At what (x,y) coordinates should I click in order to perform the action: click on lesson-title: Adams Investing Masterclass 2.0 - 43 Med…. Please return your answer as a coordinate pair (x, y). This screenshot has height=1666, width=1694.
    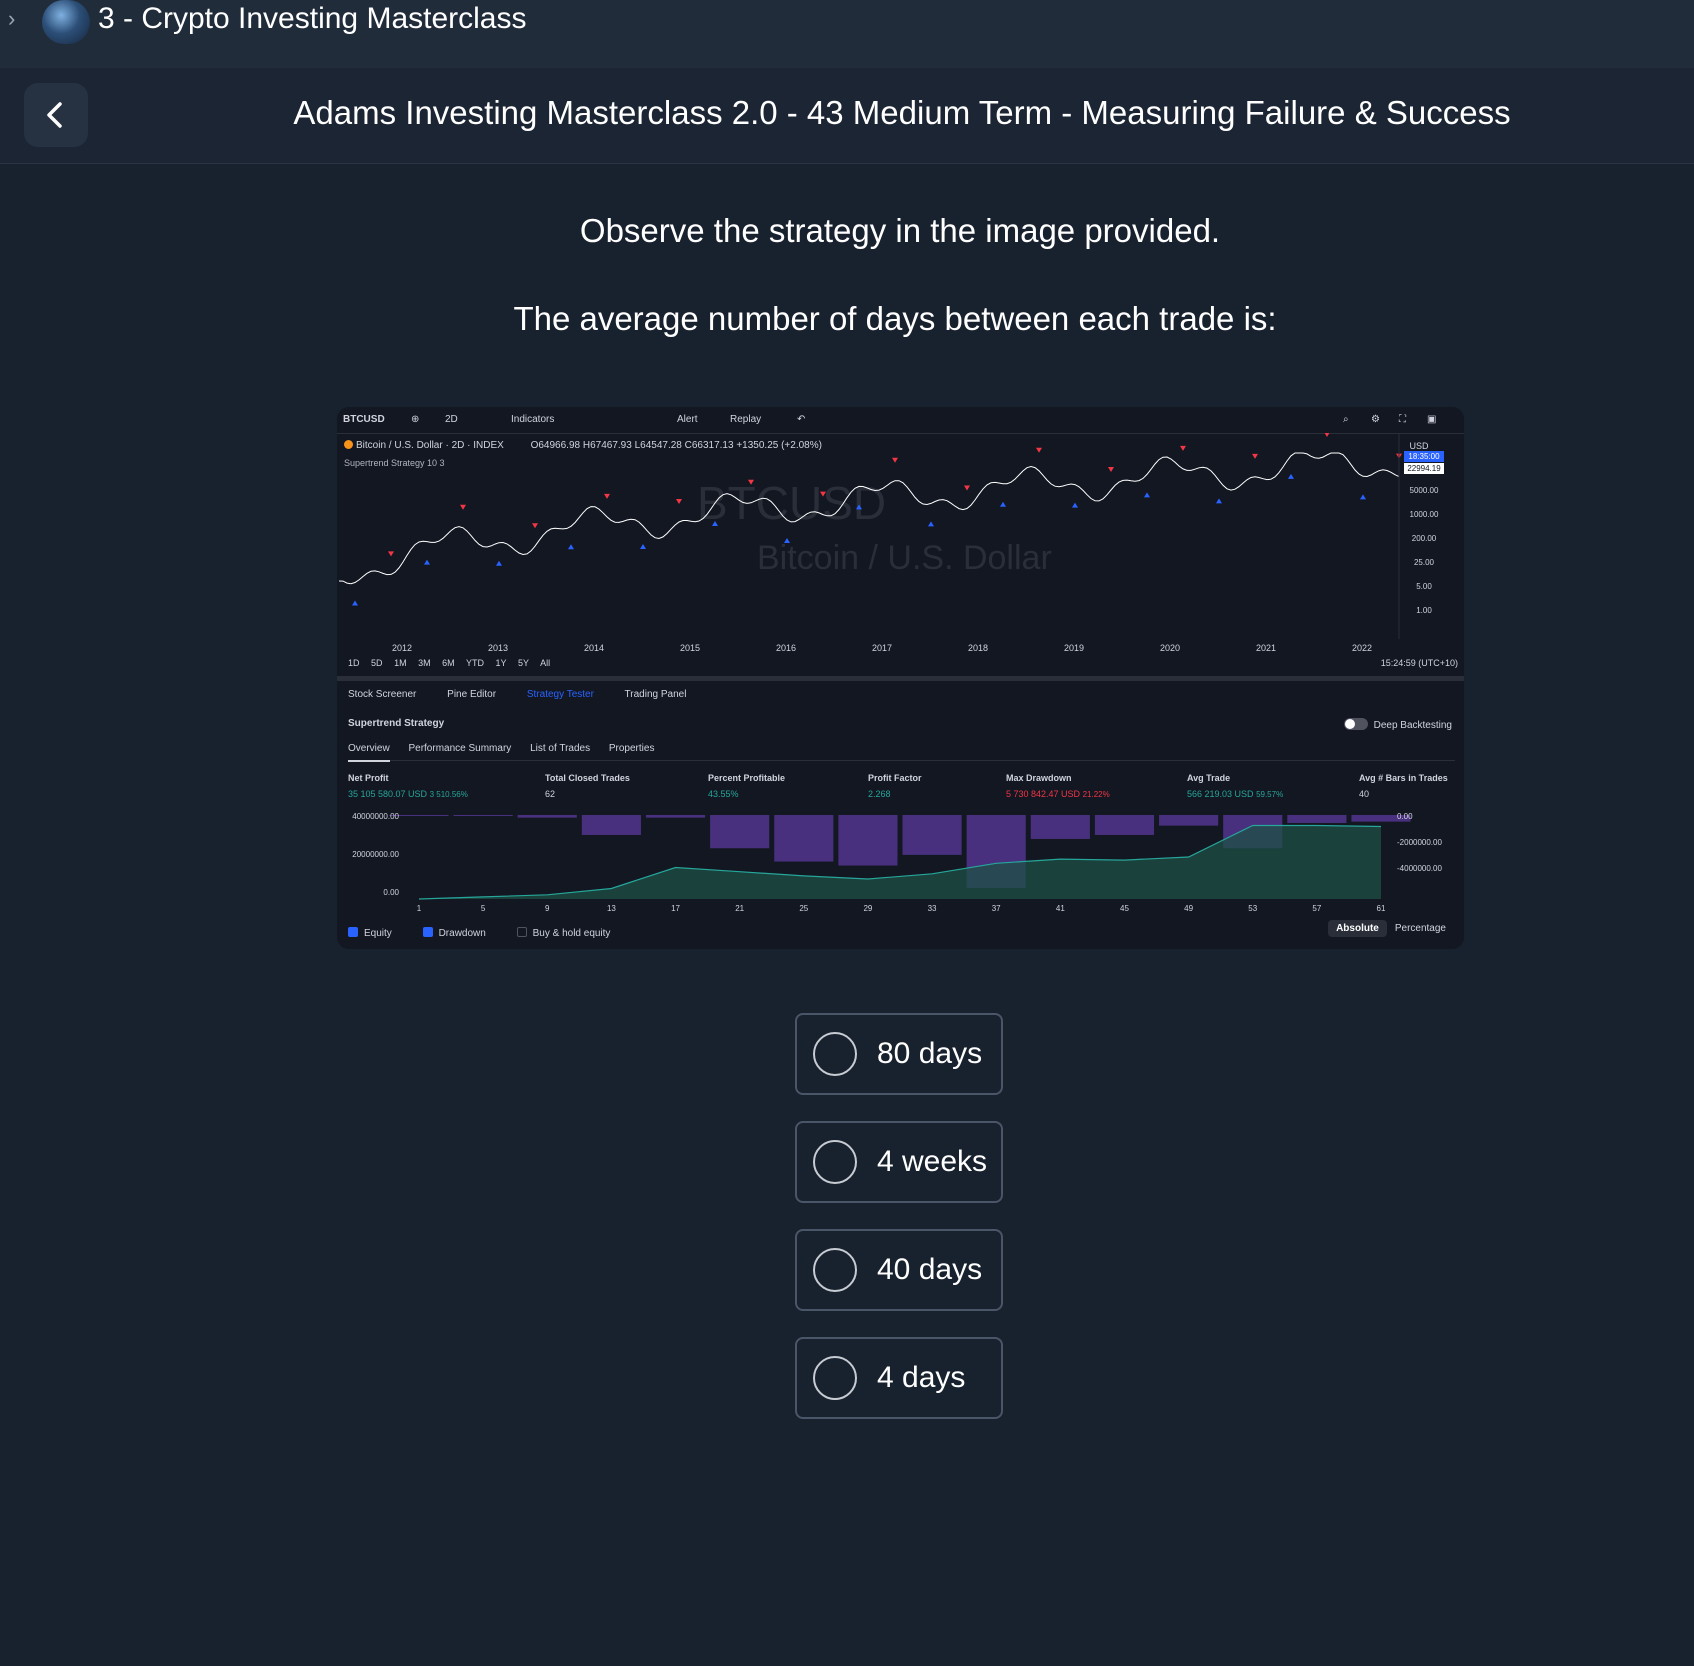
    Looking at the image, I should click on (902, 112).